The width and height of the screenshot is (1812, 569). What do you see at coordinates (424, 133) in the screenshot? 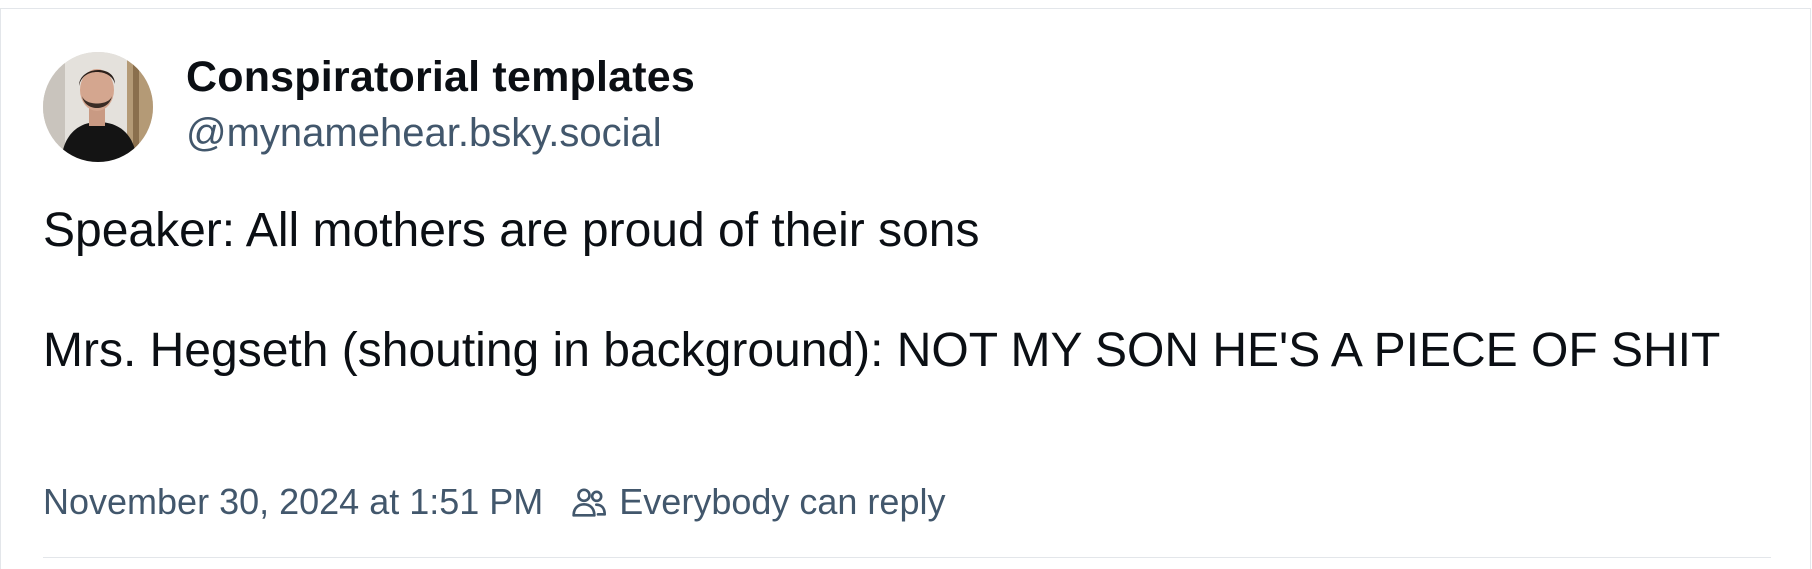
I see `author-handle: @mynamehear.bsky.social` at bounding box center [424, 133].